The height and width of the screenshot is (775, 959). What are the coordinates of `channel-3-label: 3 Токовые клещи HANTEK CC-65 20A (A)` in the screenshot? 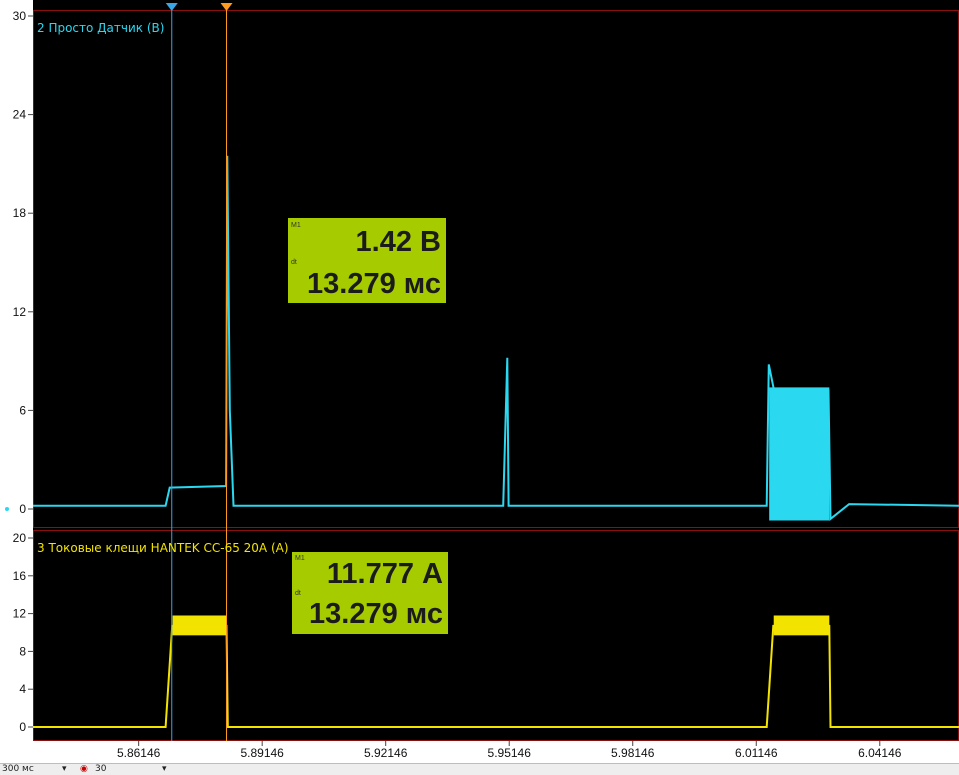 It's located at (163, 548).